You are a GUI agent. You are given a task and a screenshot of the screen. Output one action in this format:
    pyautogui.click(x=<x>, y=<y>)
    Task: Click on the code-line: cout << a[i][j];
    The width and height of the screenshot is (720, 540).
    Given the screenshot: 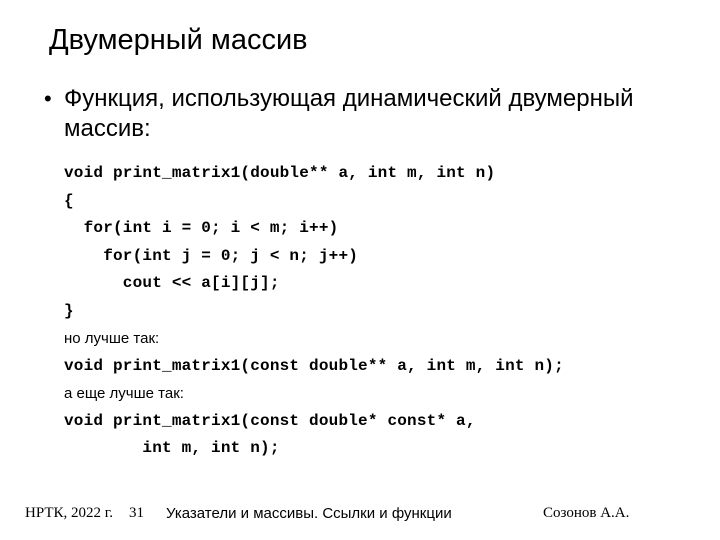 What is the action you would take?
    pyautogui.click(x=172, y=283)
    